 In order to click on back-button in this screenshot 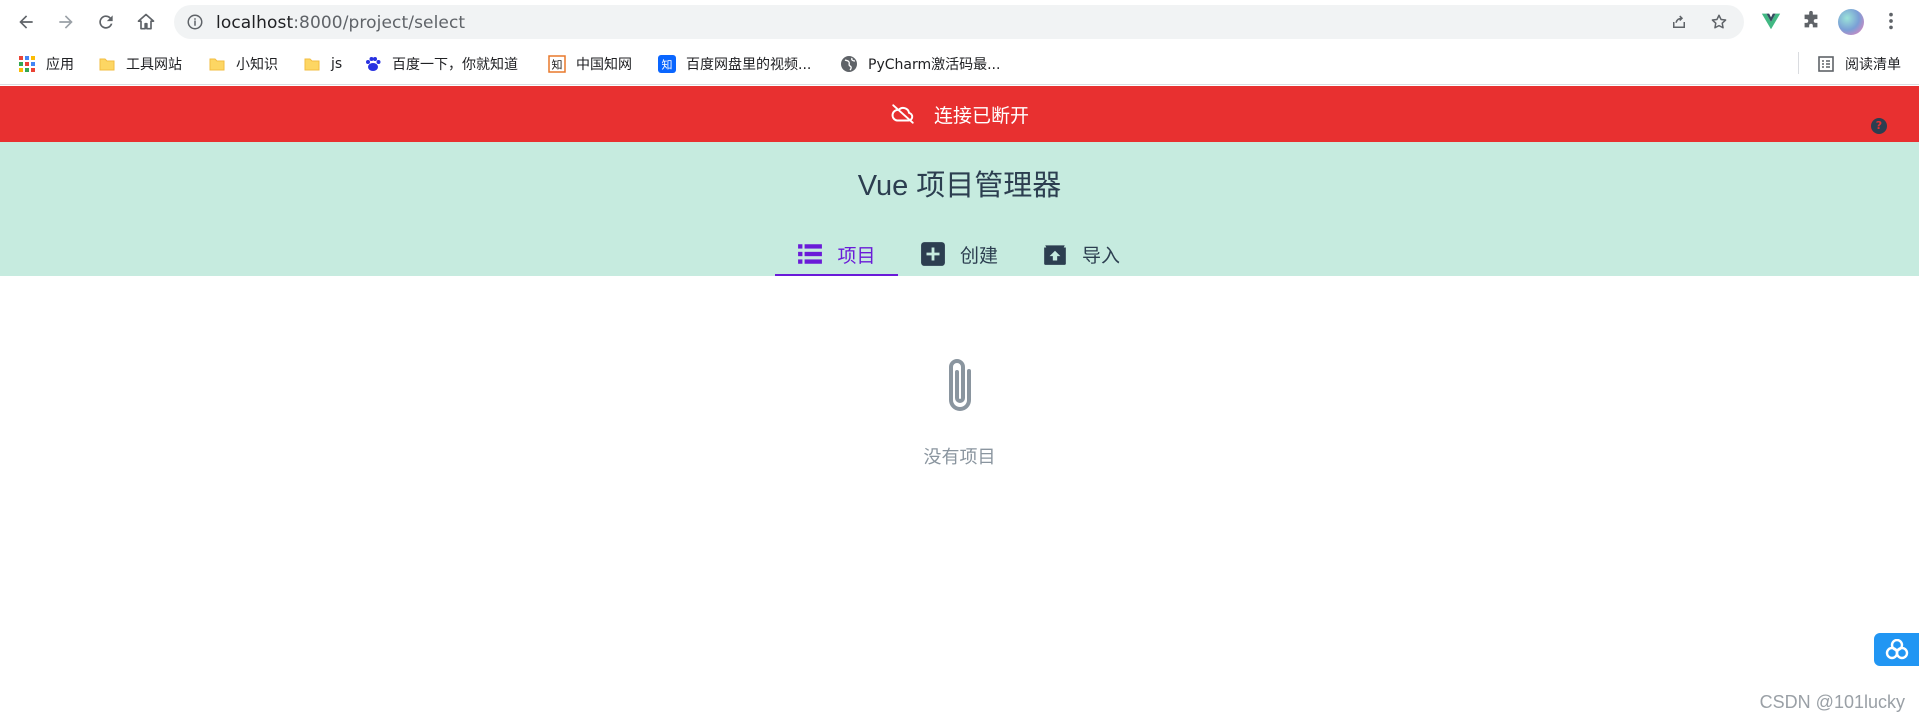, I will do `click(26, 22)`.